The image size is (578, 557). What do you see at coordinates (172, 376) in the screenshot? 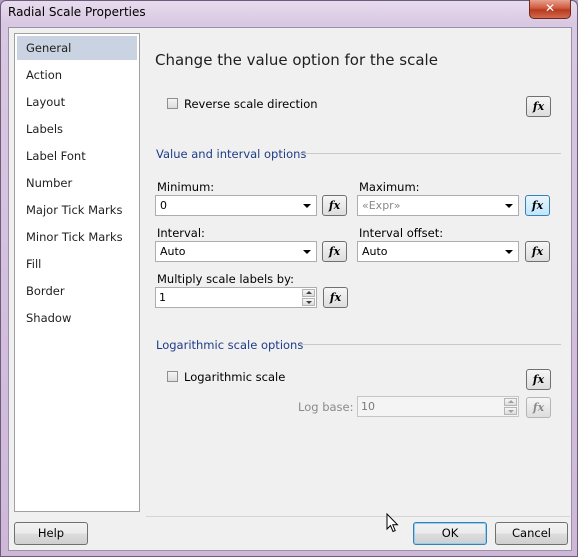
I see `logarithmic-scale-checkbox` at bounding box center [172, 376].